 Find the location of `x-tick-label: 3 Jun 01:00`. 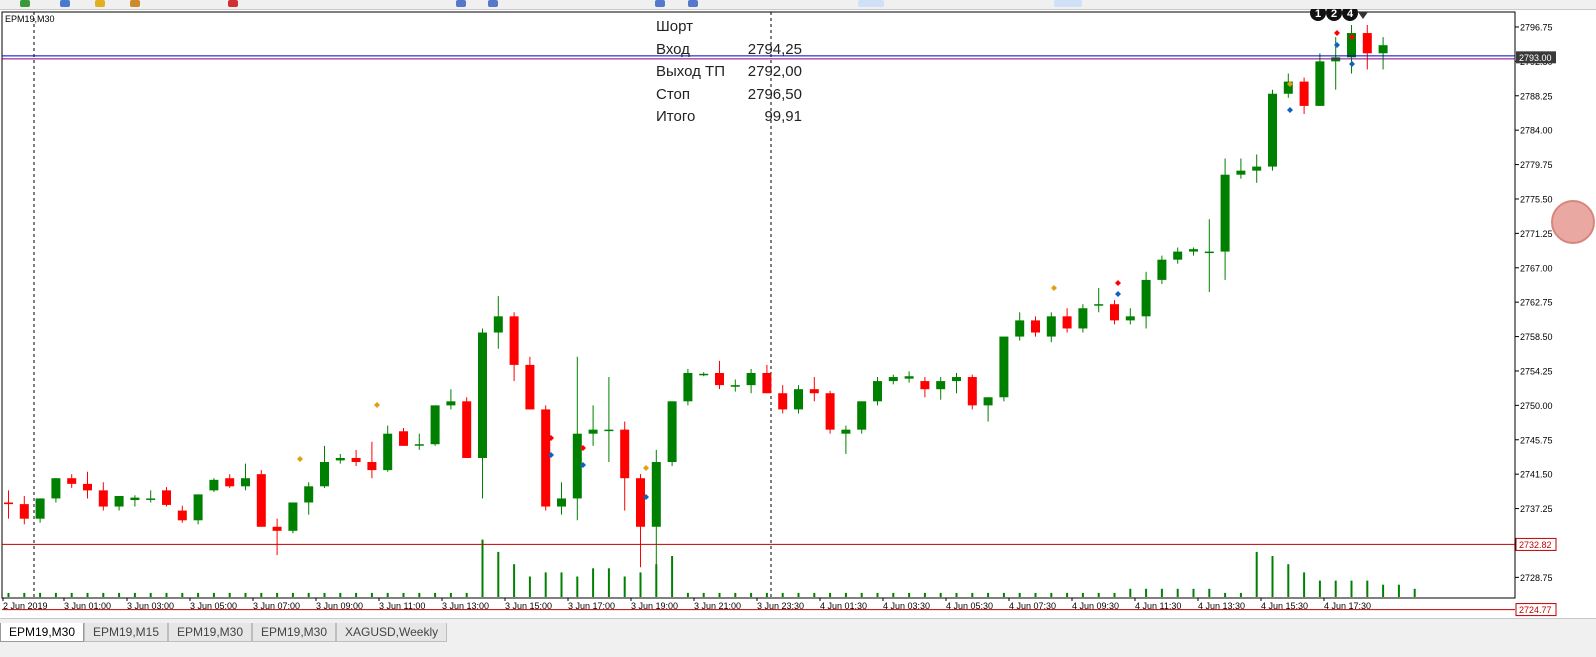

x-tick-label: 3 Jun 01:00 is located at coordinates (87, 606).